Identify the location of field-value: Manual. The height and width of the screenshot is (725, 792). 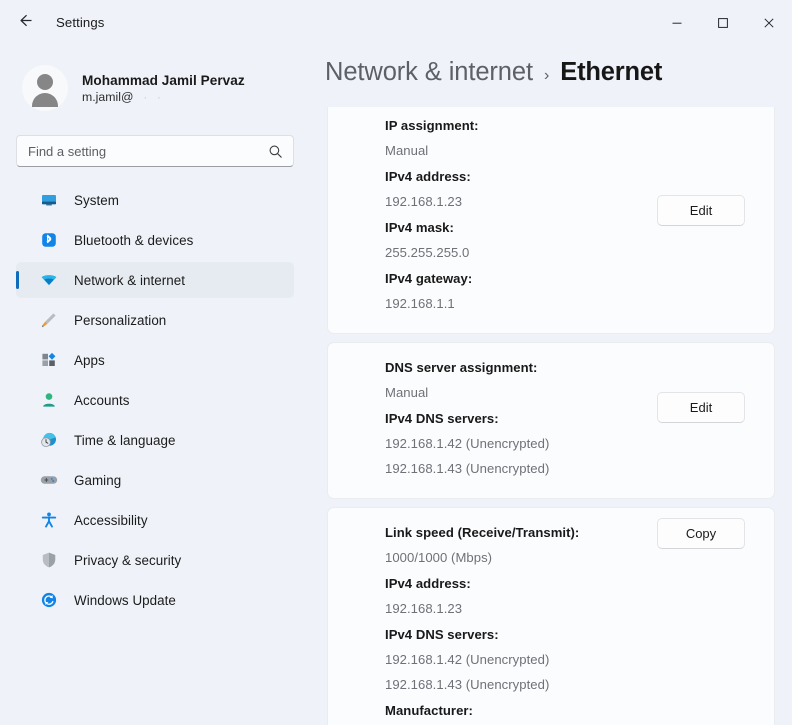
(407, 150).